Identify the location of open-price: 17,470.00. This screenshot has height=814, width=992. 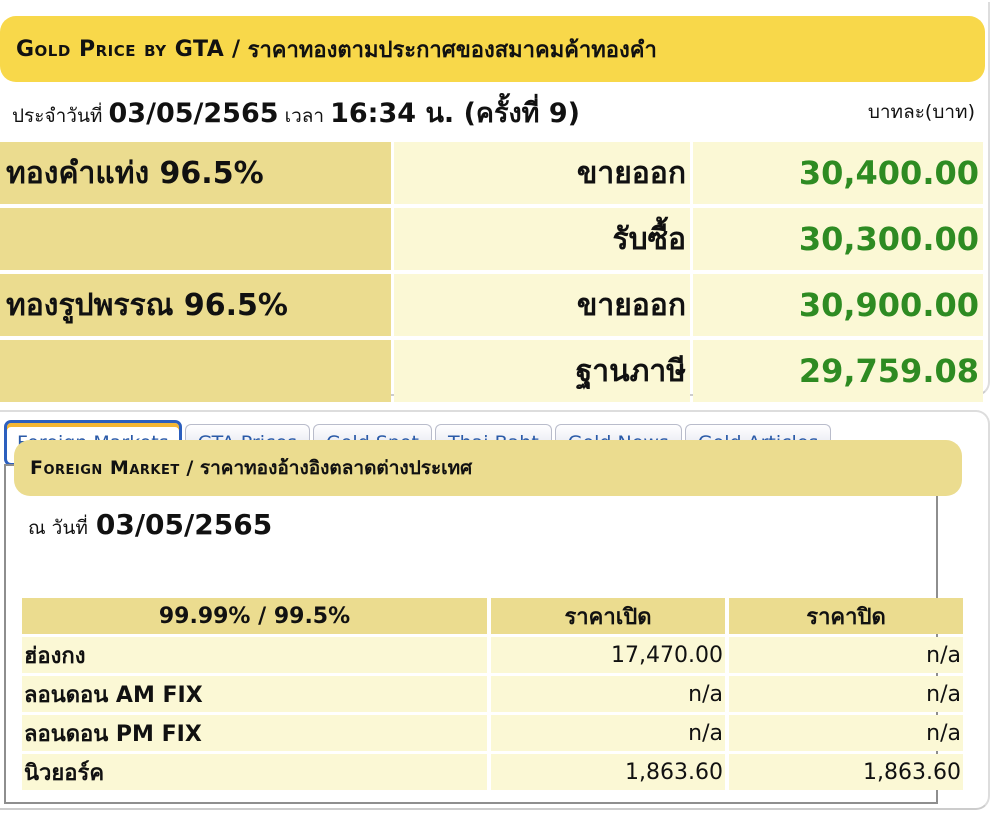
(608, 655).